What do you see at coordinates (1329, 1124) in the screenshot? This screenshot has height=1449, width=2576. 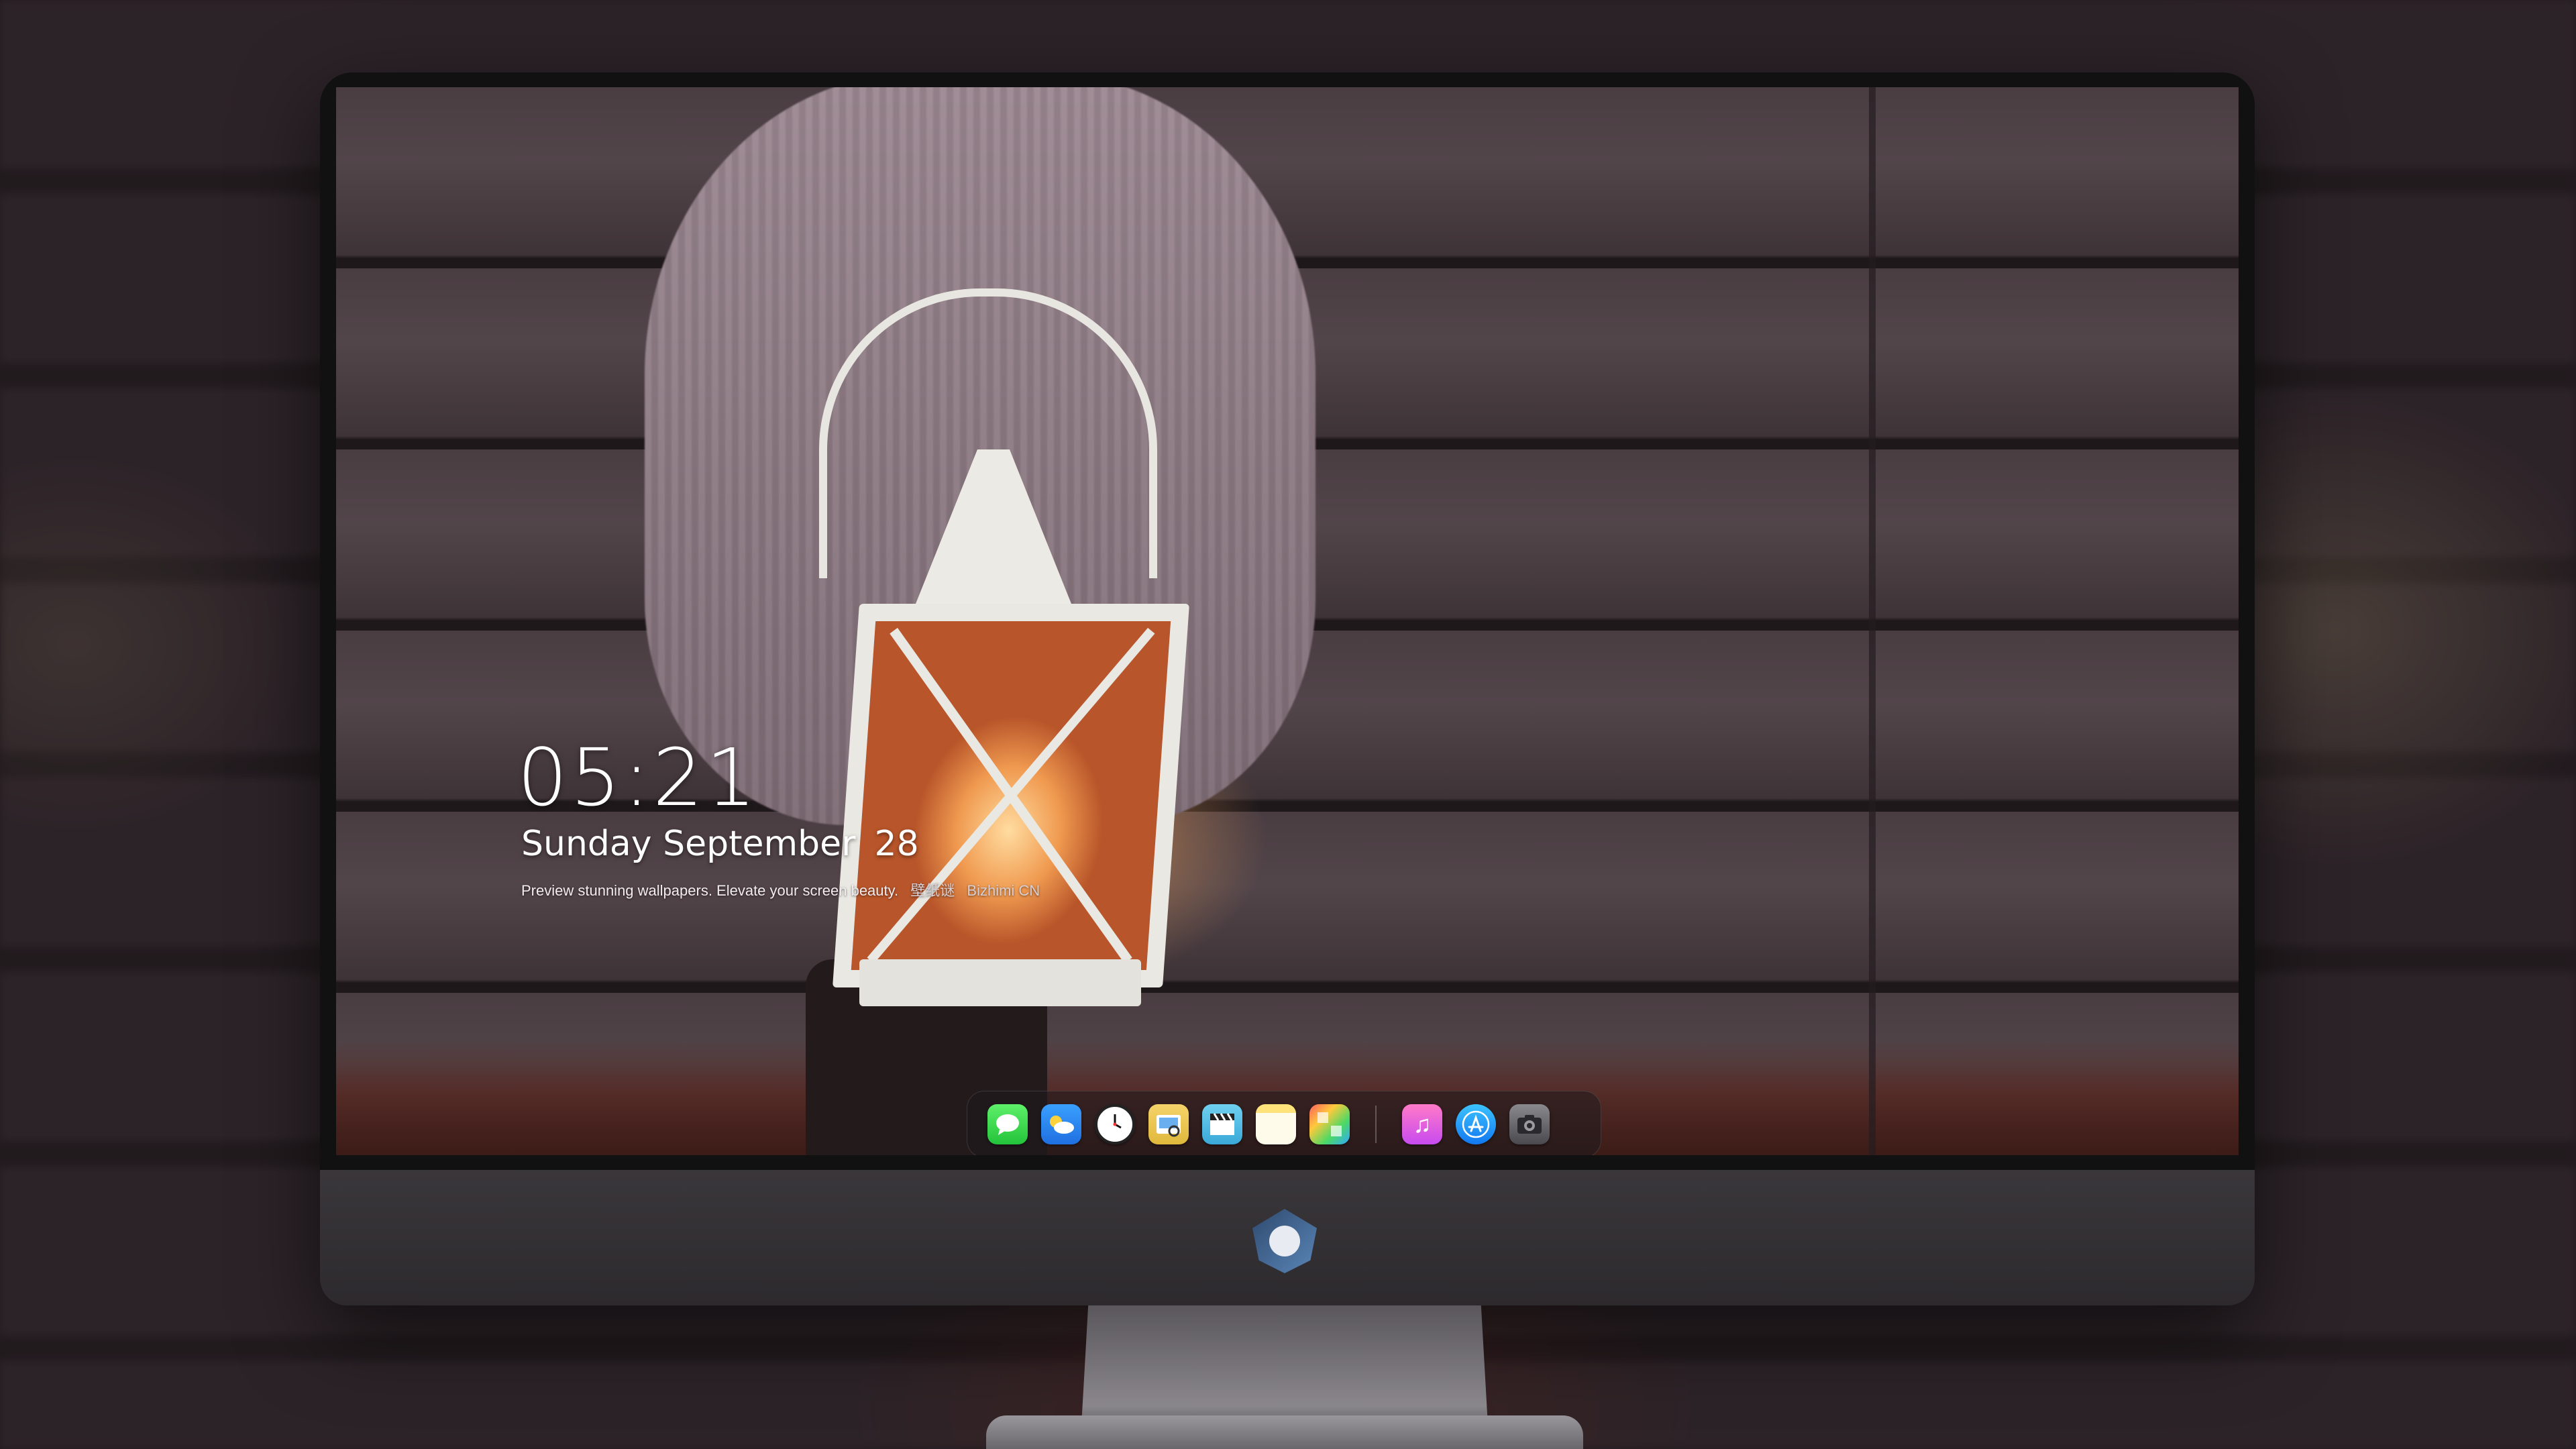 I see `photos-icon` at bounding box center [1329, 1124].